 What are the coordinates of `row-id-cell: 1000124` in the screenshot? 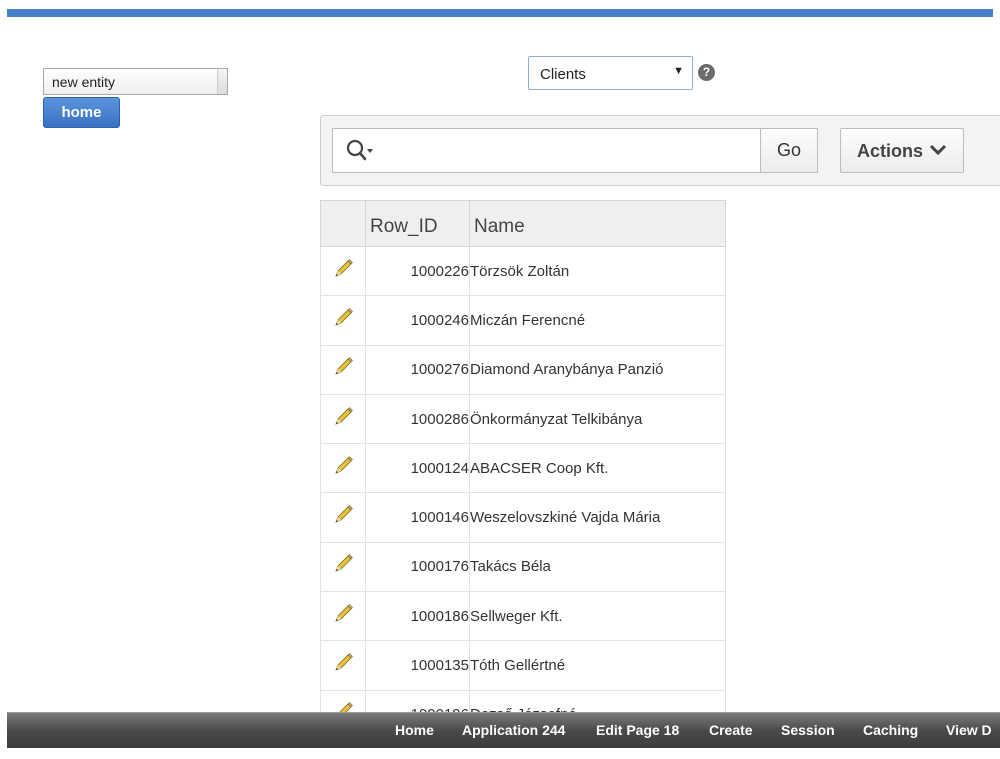 It's located at (417, 468).